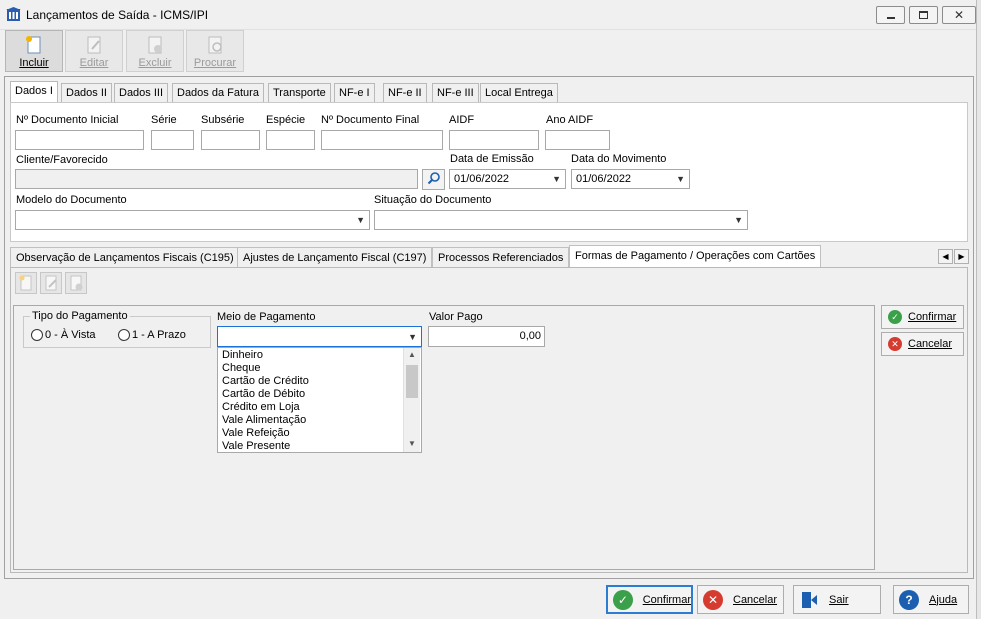 This screenshot has height=619, width=981. I want to click on tabs-scroll-left-button: ◀, so click(945, 256).